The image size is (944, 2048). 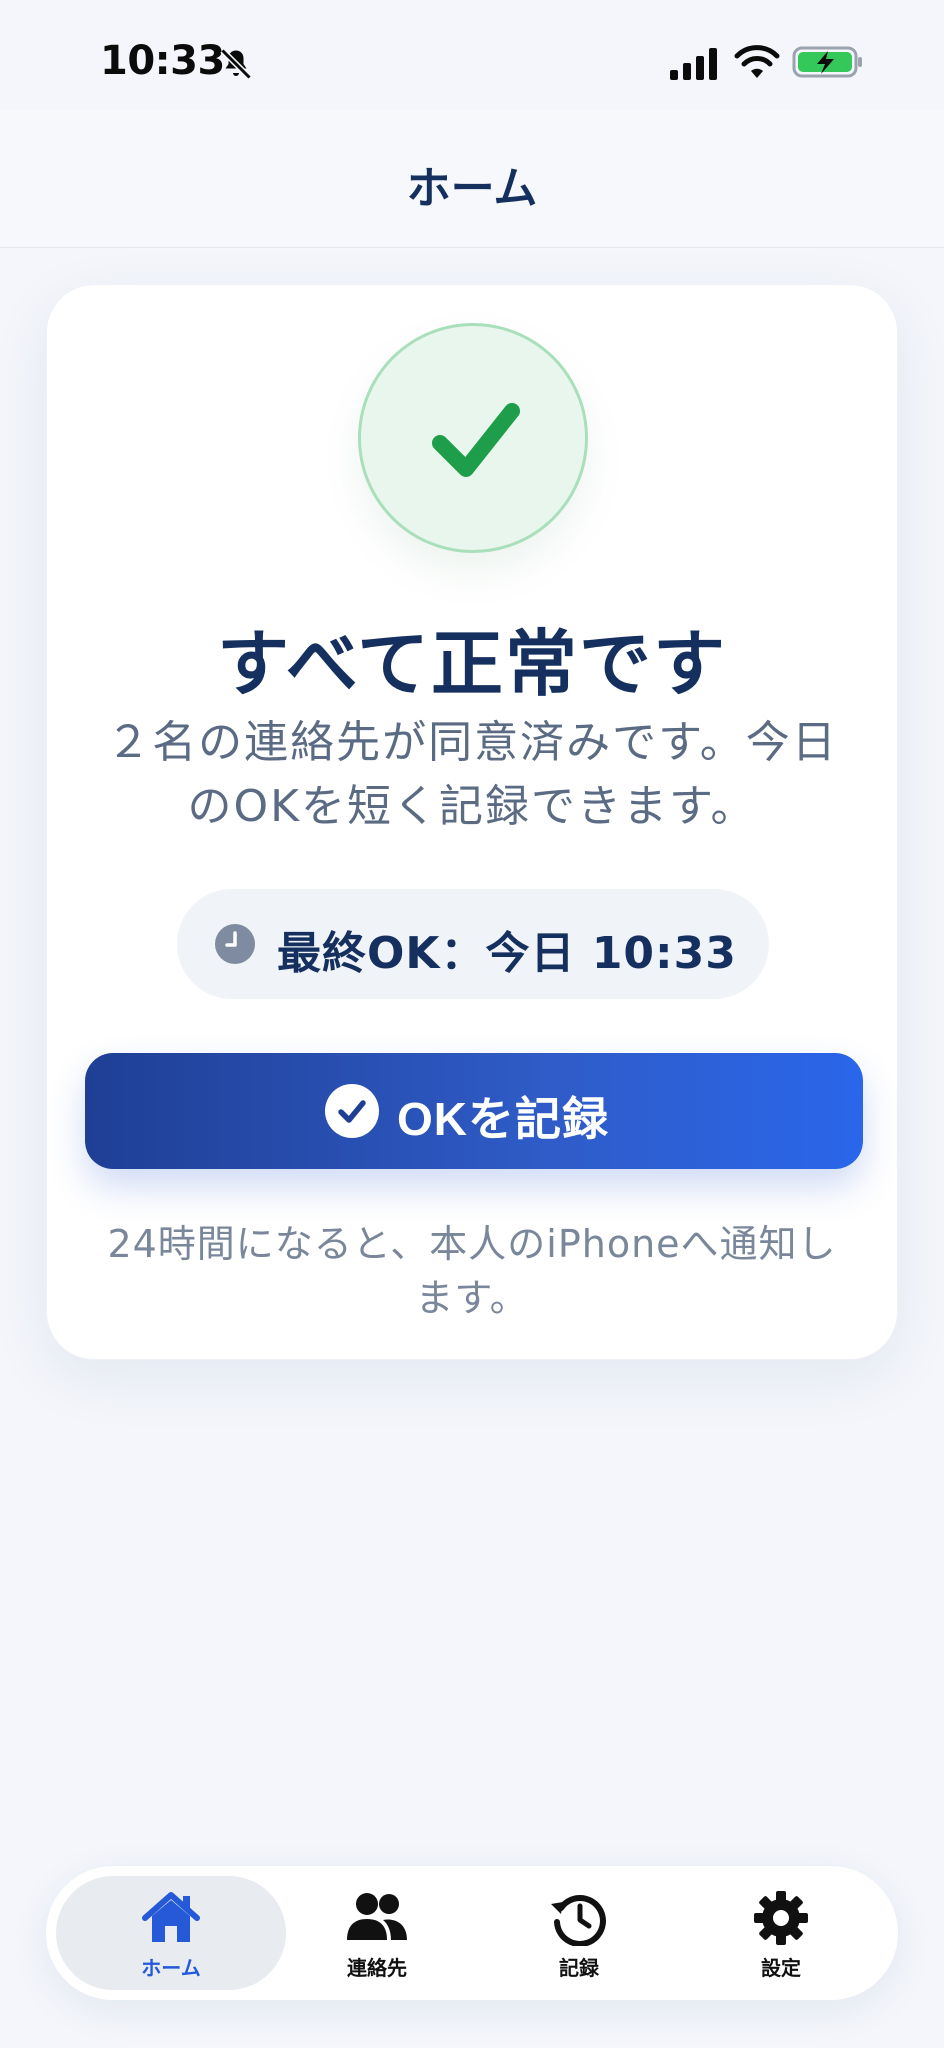 I want to click on tab-settings: 設定, so click(x=781, y=1933).